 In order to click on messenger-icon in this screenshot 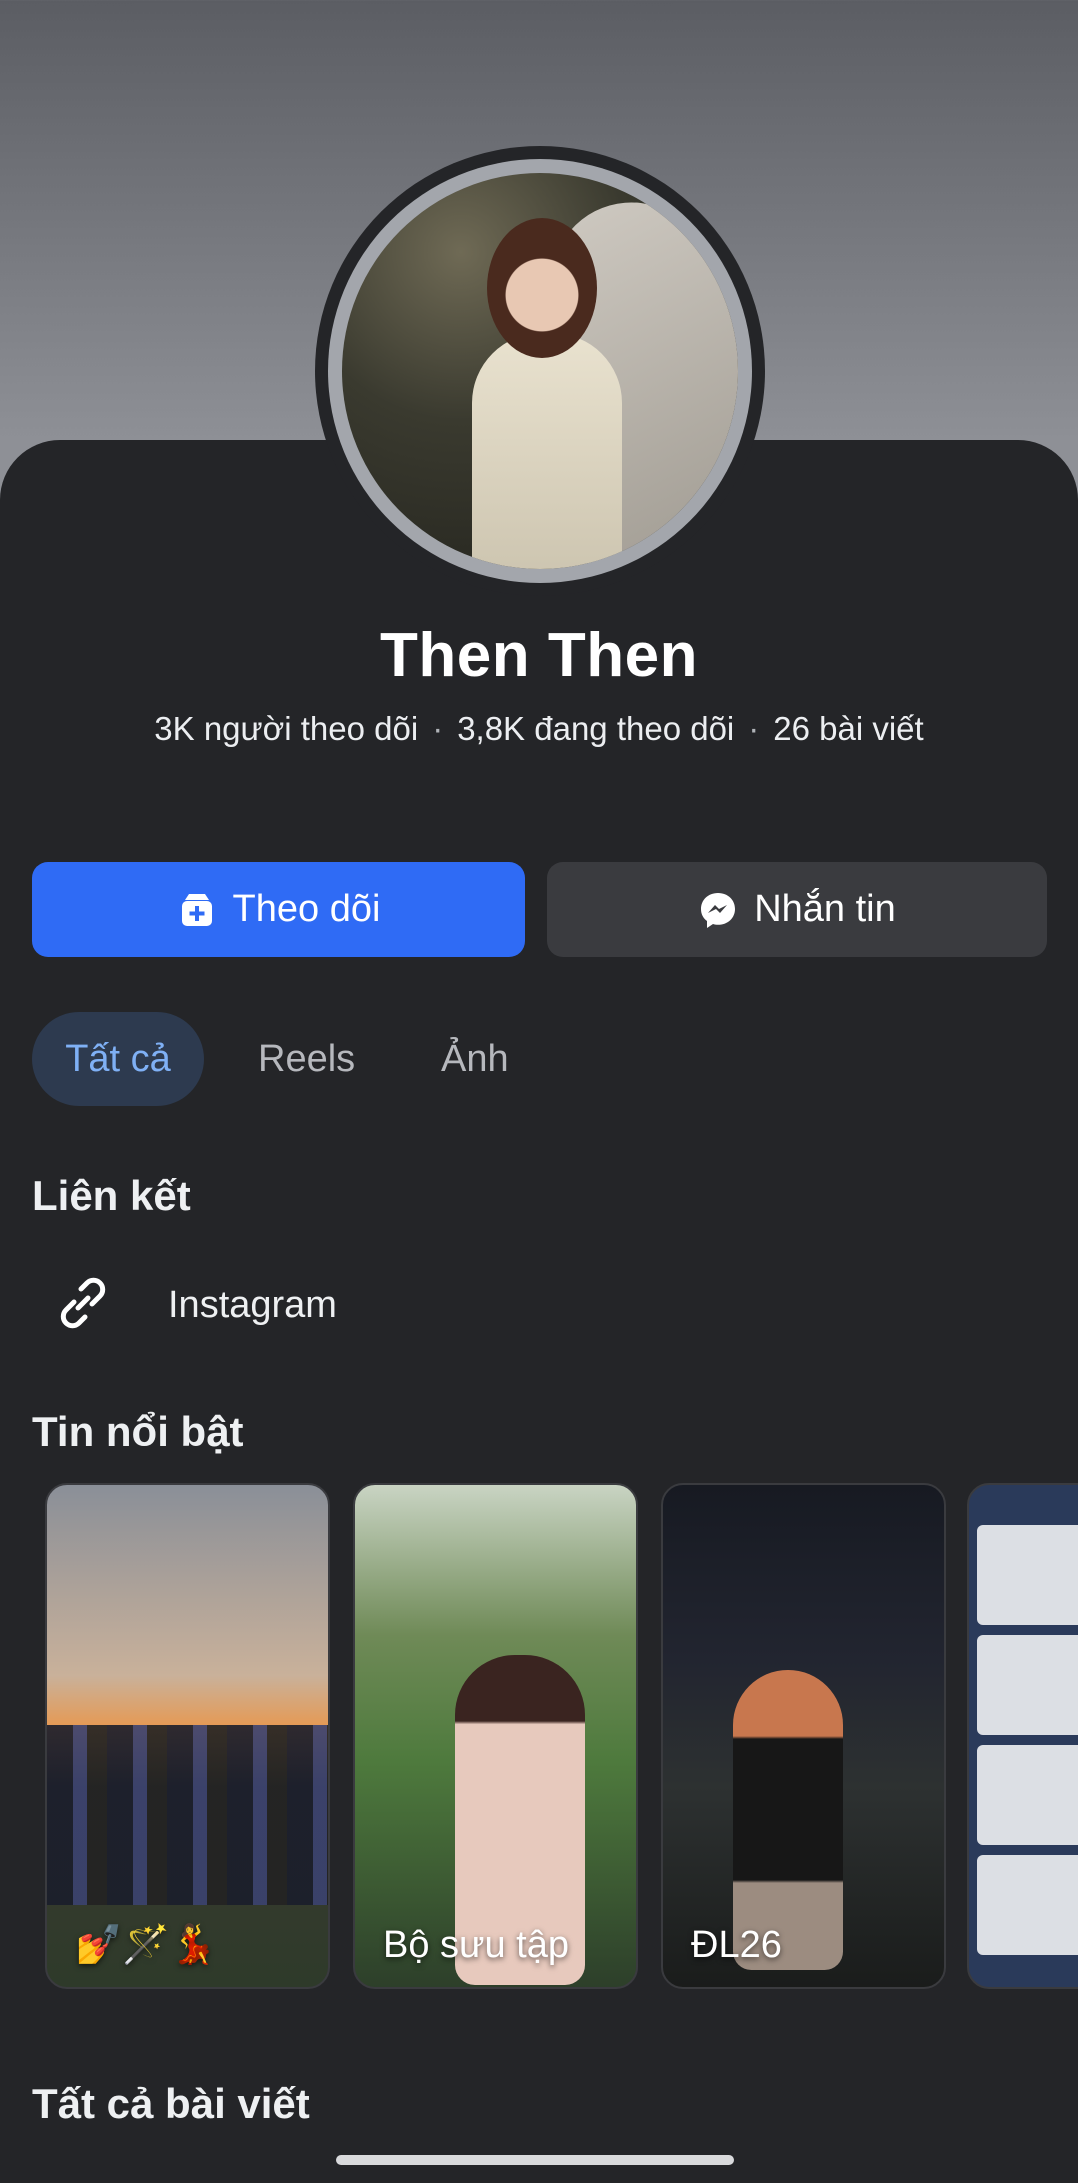, I will do `click(718, 910)`.